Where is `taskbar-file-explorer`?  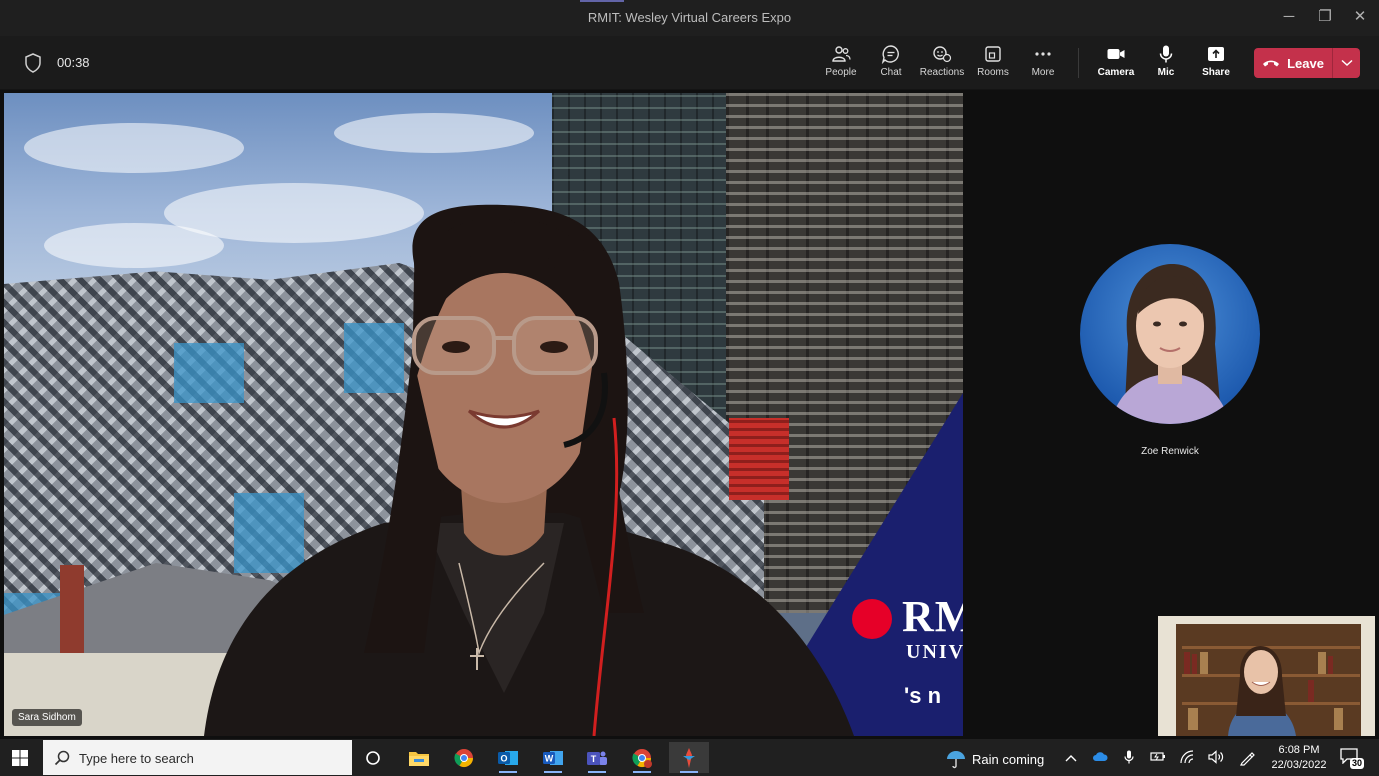
taskbar-file-explorer is located at coordinates (419, 757).